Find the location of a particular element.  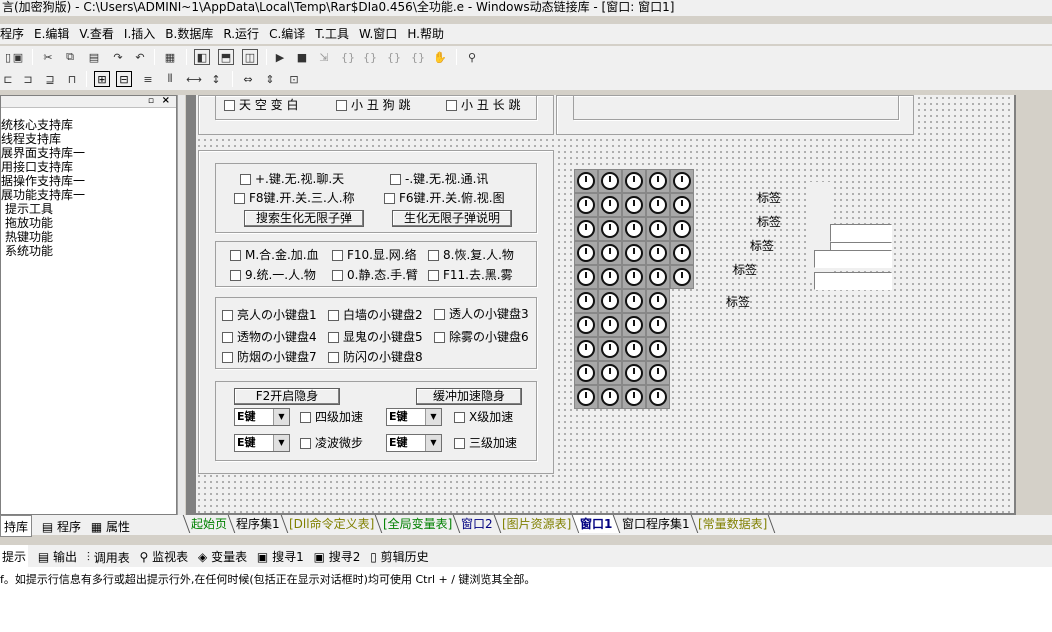

check-speed-3: 三级加速 is located at coordinates (485, 443).